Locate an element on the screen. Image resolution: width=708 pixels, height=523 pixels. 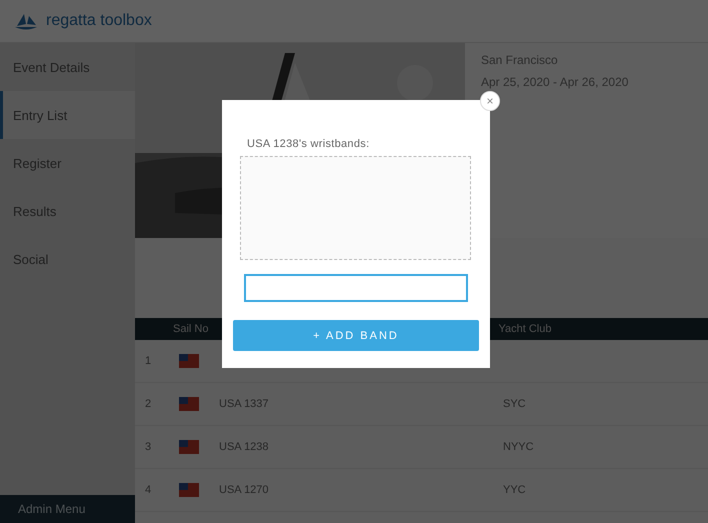
dialog-title: USA 1238's wristbands: is located at coordinates (308, 144).